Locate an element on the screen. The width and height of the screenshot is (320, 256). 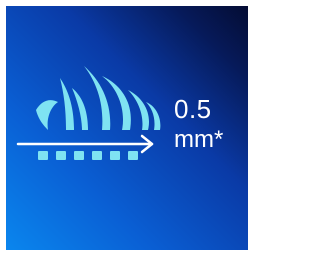
hair-strands is located at coordinates (98, 98).